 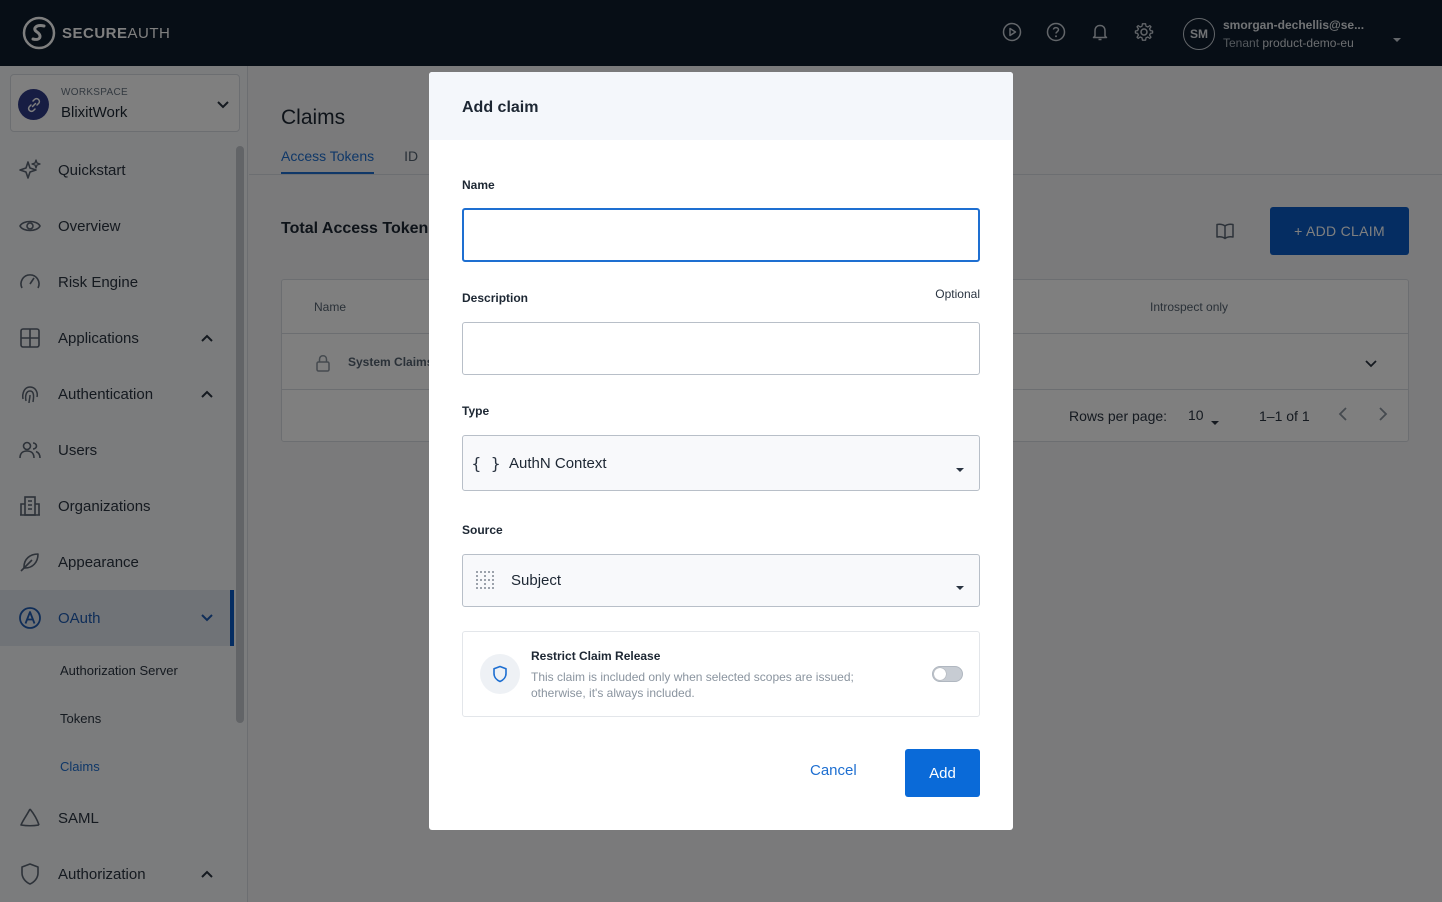 I want to click on restrict-claim-title: Restrict Claim Release, so click(x=596, y=656).